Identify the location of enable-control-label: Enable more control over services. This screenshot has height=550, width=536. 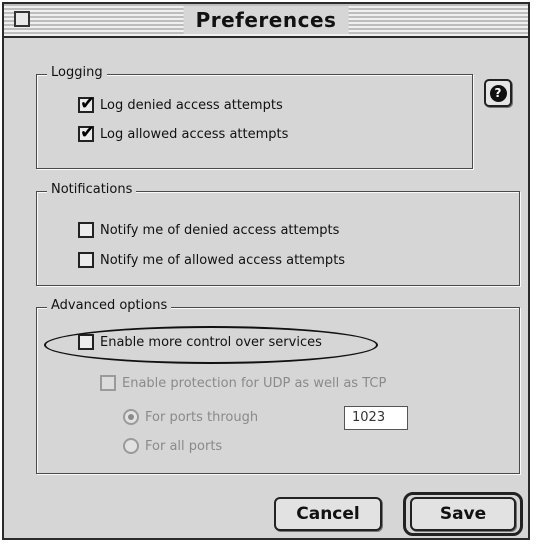
(211, 342).